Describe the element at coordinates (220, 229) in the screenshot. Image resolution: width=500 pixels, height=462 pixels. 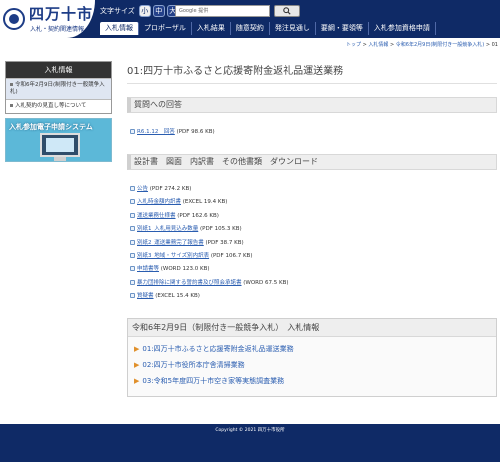
I see `file-meta: (PDF 105.3 KB)` at that location.